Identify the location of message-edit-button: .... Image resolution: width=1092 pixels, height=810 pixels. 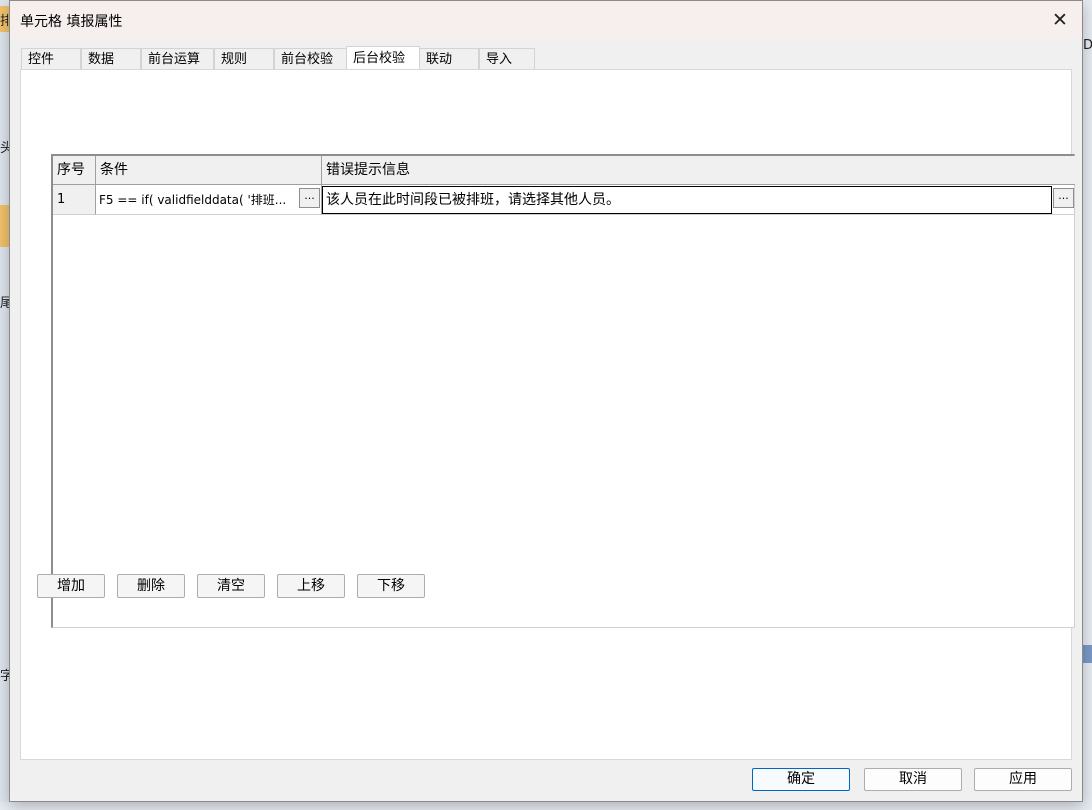
(1063, 198).